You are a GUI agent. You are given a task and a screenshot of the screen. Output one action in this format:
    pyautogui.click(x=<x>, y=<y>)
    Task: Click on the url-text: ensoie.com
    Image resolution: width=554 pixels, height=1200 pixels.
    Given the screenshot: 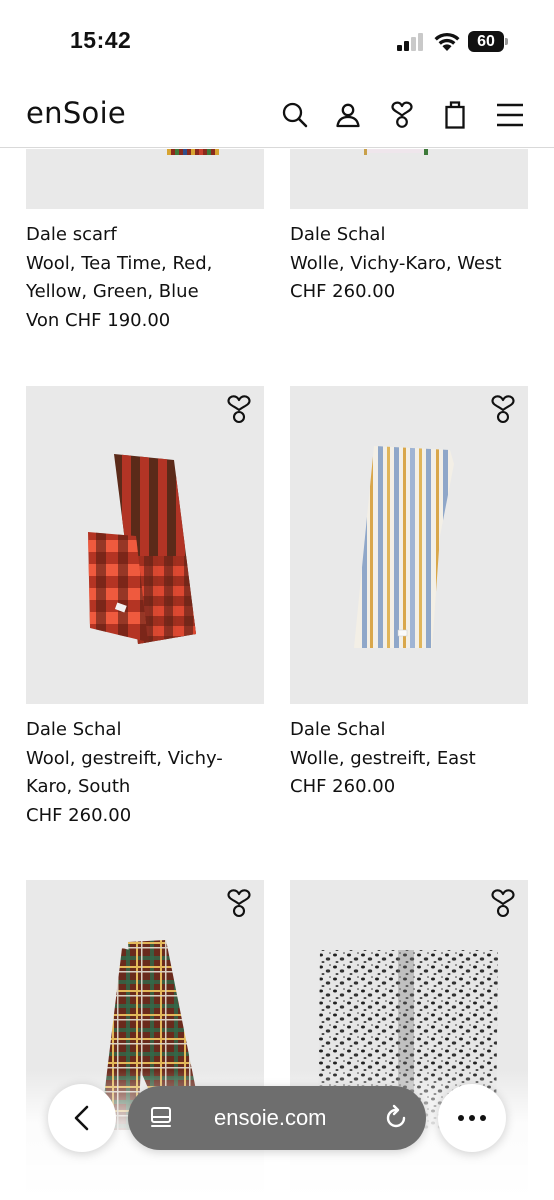 What is the action you would take?
    pyautogui.click(x=270, y=1118)
    